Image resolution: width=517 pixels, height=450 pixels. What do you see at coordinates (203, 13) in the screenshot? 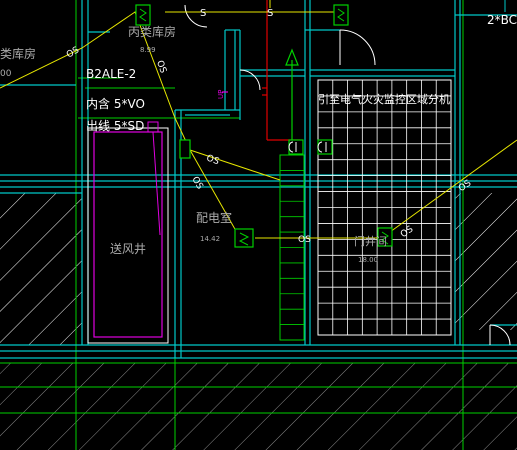
I see `cable-mark-s-1: S` at bounding box center [203, 13].